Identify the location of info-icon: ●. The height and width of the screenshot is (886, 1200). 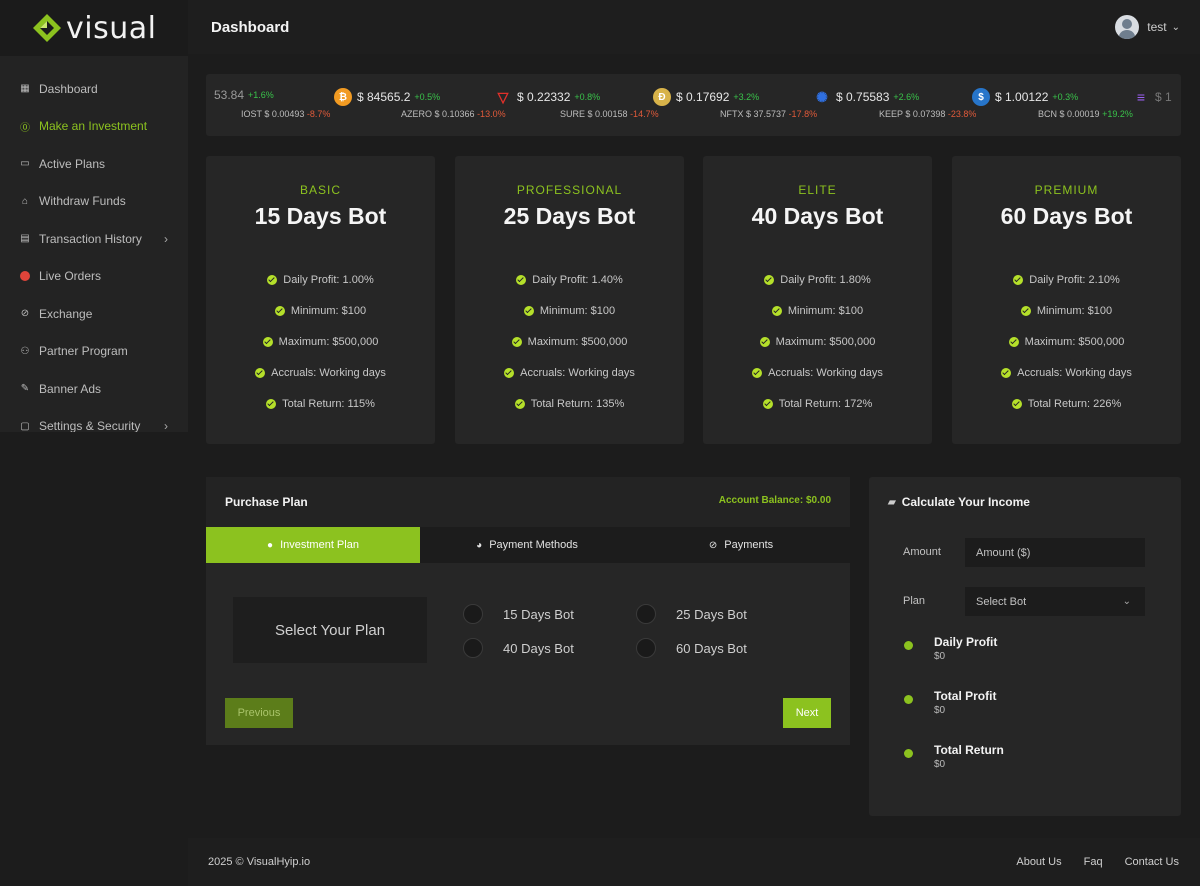
(270, 545).